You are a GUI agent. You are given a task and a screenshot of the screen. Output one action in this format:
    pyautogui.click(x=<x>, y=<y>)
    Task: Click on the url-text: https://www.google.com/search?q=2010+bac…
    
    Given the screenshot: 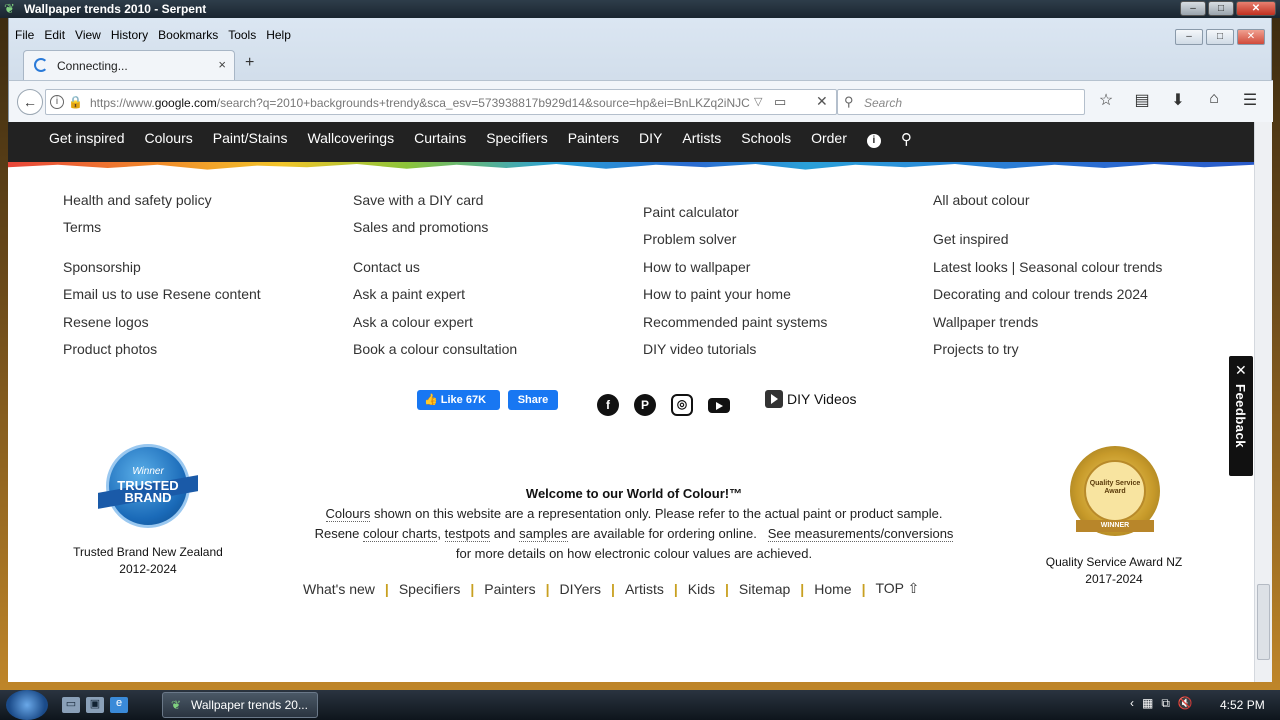 What is the action you would take?
    pyautogui.click(x=420, y=103)
    